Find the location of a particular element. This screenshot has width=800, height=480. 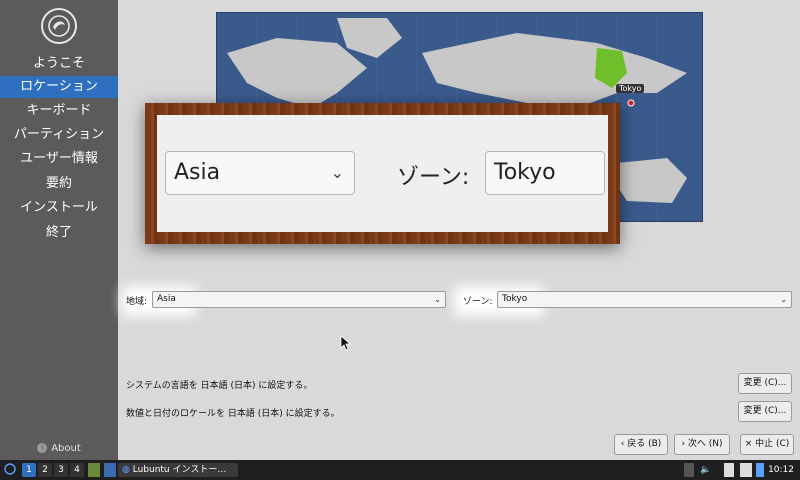

zone-value: Tokyo is located at coordinates (515, 299).